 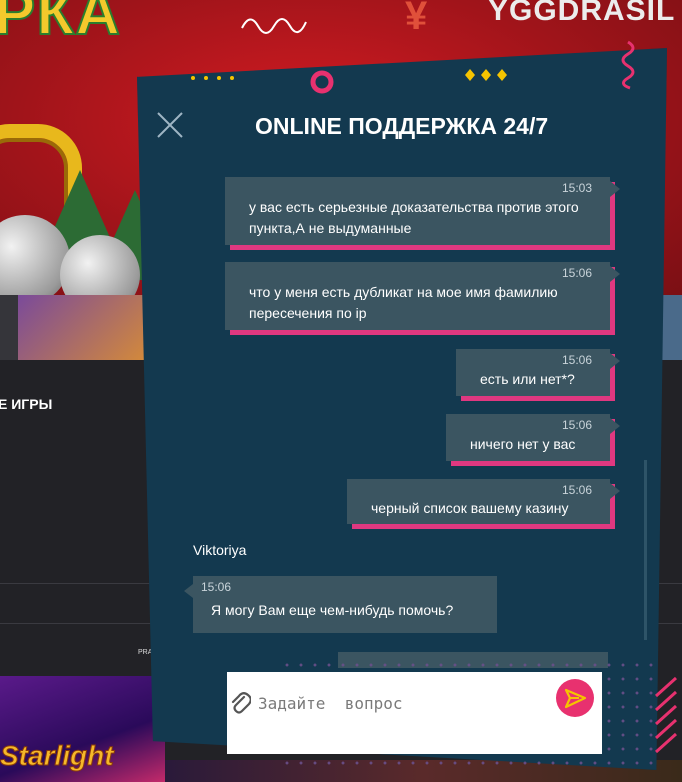 I want to click on pink-squiggle-decoration, so click(x=628, y=65).